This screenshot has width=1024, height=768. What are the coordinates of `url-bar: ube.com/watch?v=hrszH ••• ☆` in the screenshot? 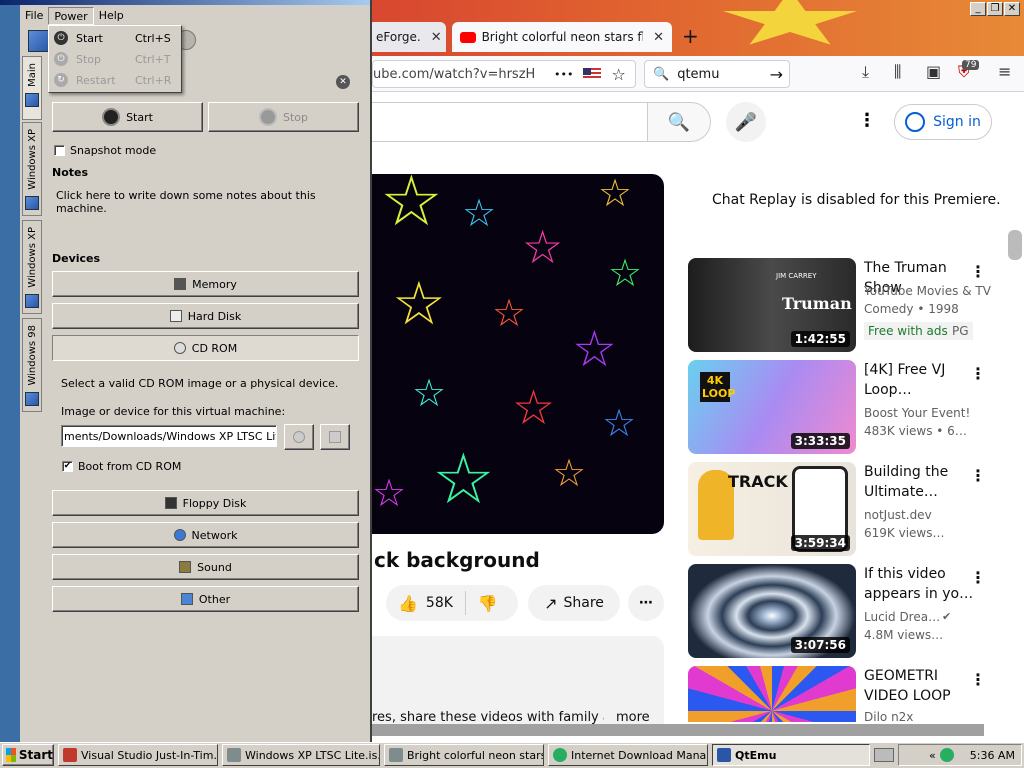 It's located at (504, 74).